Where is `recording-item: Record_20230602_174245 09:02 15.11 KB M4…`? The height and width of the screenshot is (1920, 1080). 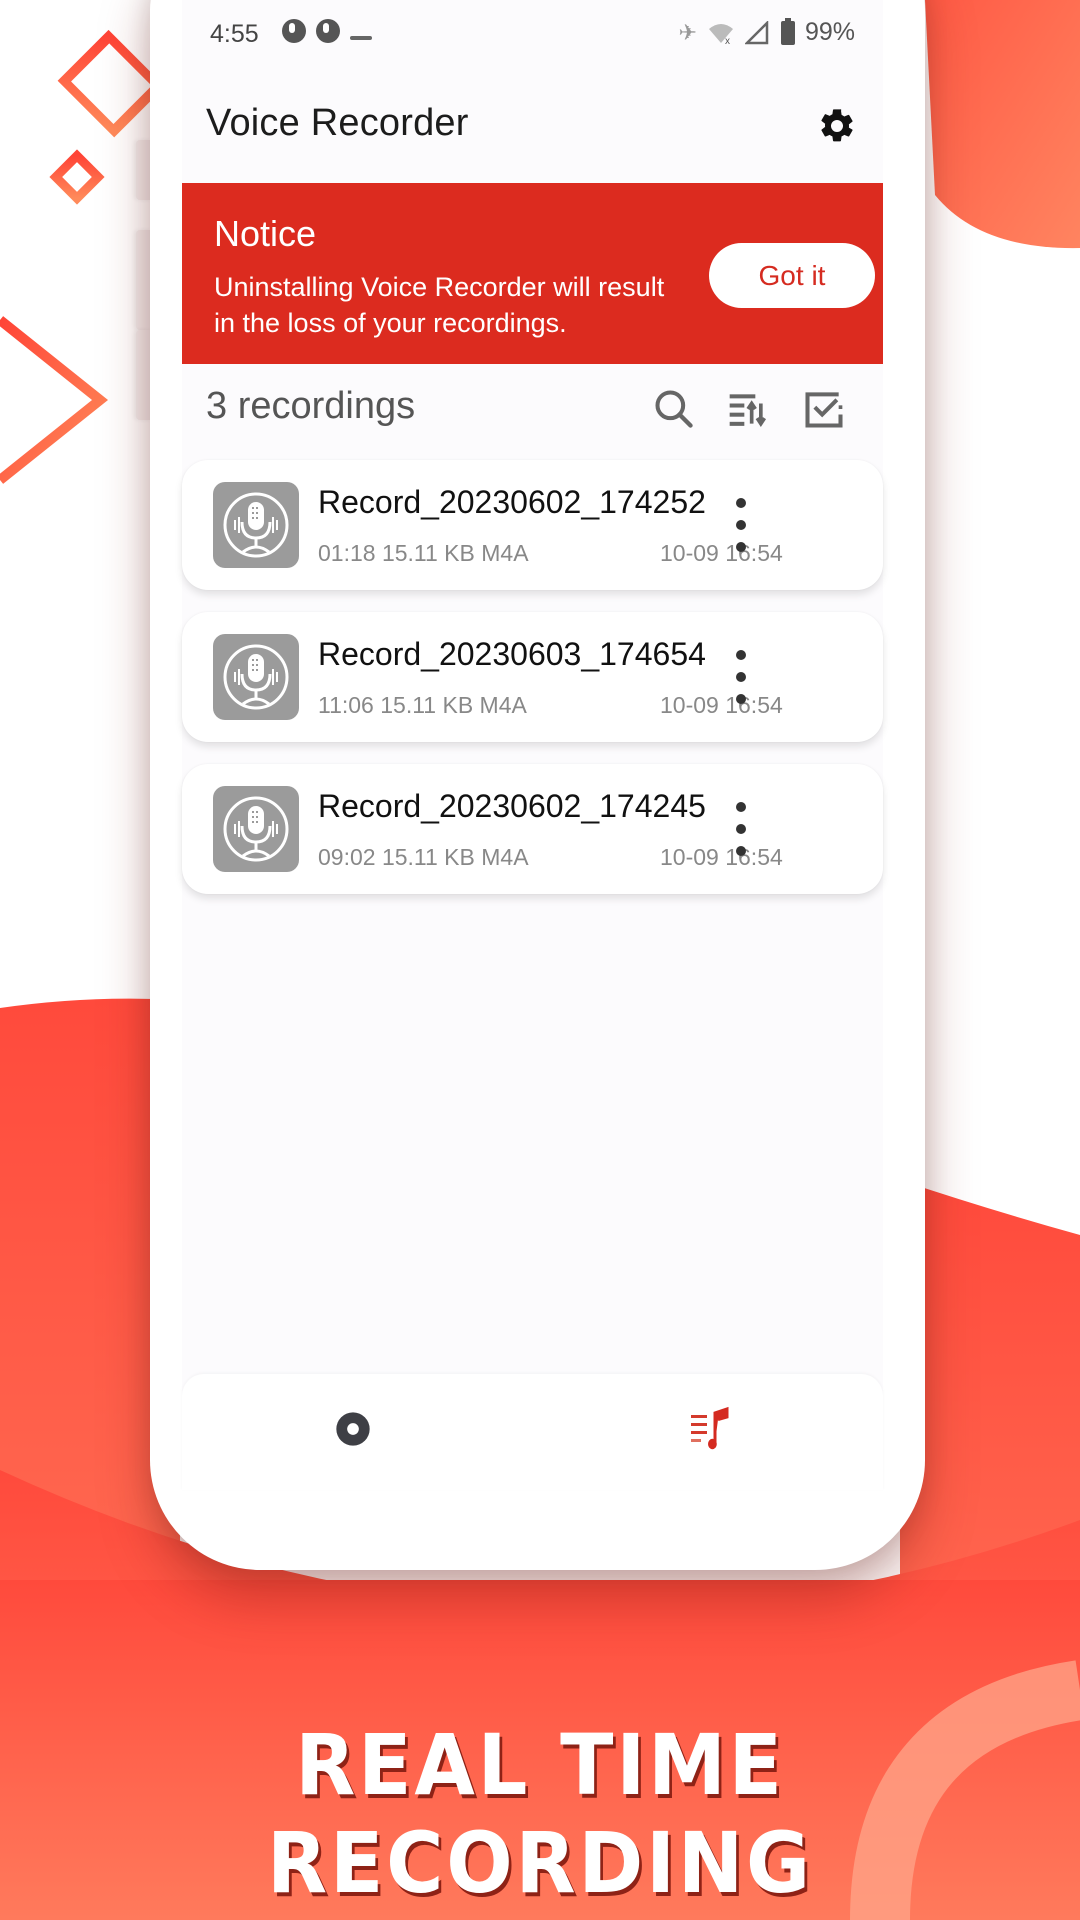
recording-item: Record_20230602_174245 09:02 15.11 KB M4… is located at coordinates (532, 829).